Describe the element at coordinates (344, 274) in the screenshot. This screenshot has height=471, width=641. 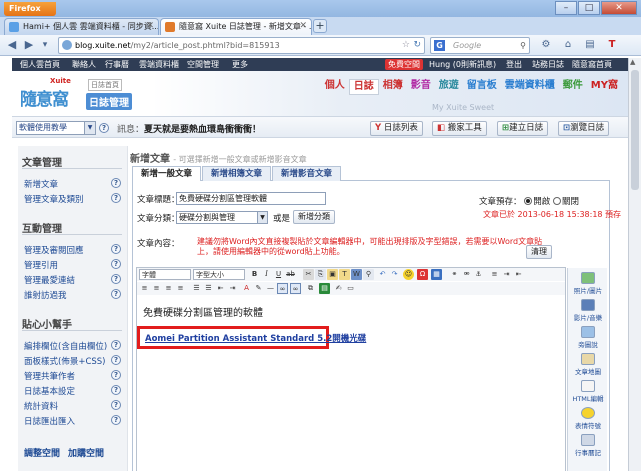
I see `paste-text-icon: T` at that location.